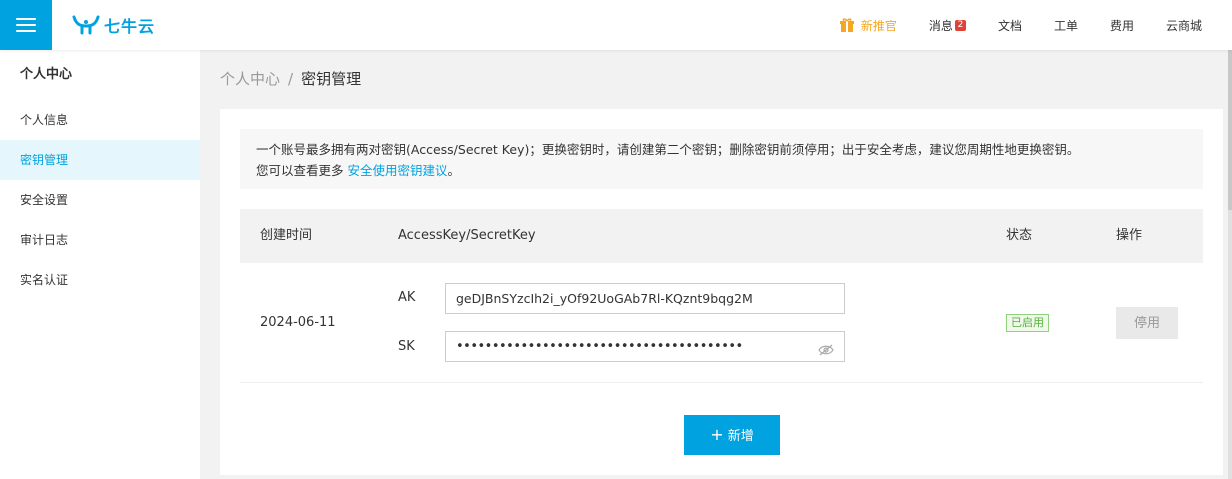 The height and width of the screenshot is (479, 1232). I want to click on nav-promo: 新推官, so click(868, 25).